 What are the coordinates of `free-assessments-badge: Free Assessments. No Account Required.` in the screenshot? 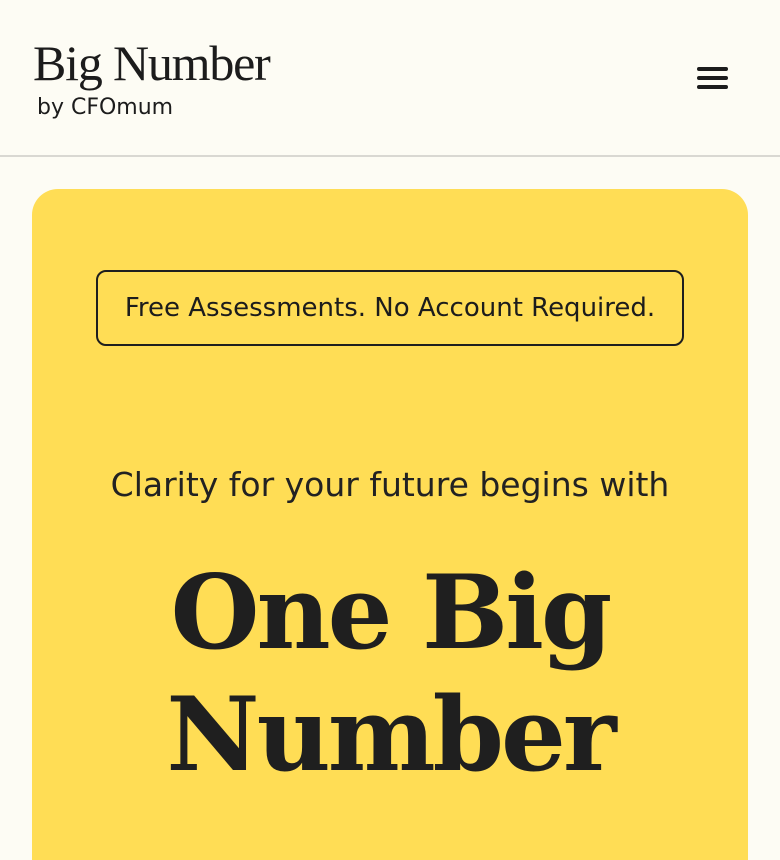 It's located at (390, 308).